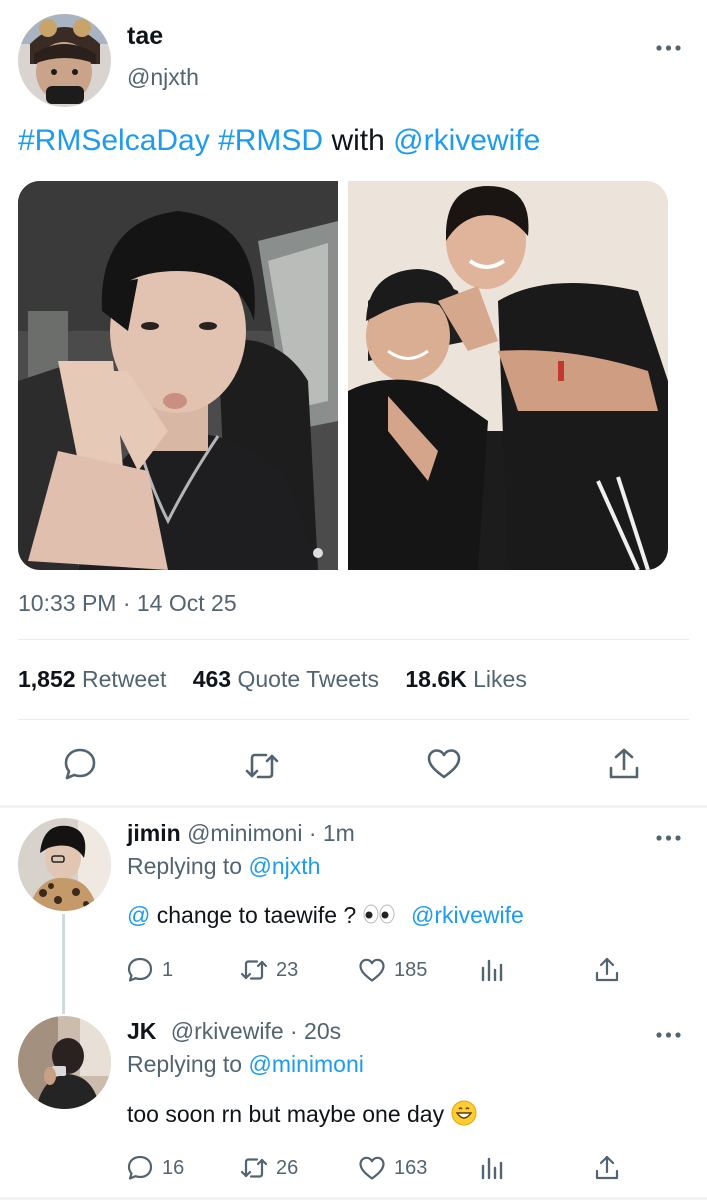 The width and height of the screenshot is (707, 1200). I want to click on tweet-text: #RMSelcaDay #RMSD with @rkivewife, so click(279, 141).